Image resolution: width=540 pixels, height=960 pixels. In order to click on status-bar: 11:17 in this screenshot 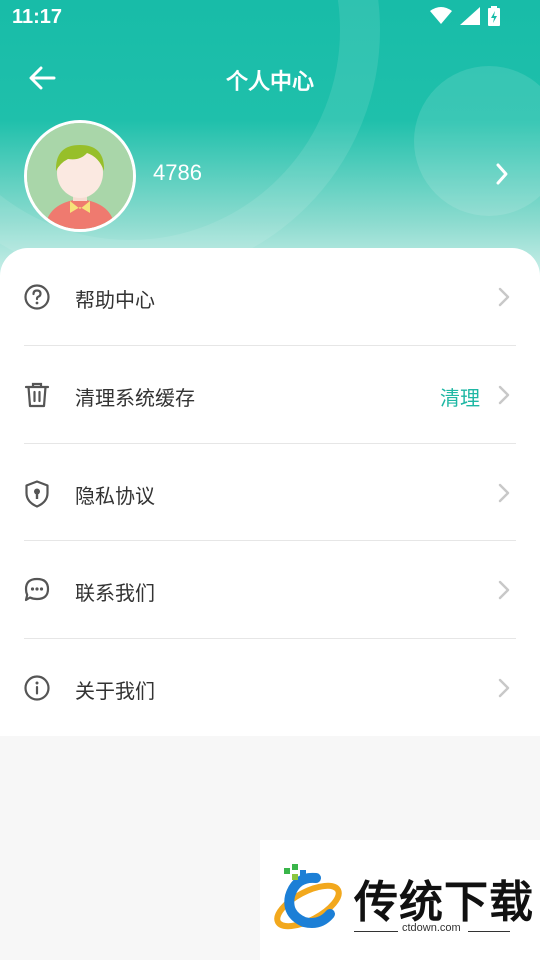, I will do `click(270, 18)`.